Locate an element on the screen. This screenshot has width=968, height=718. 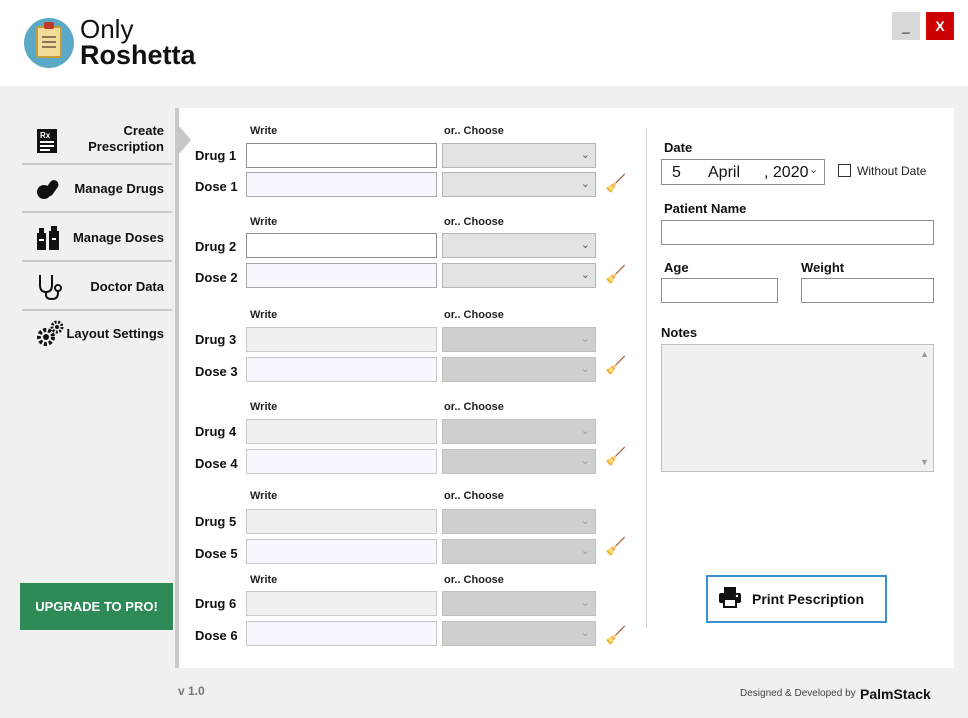
dose-6-input is located at coordinates (341, 633).